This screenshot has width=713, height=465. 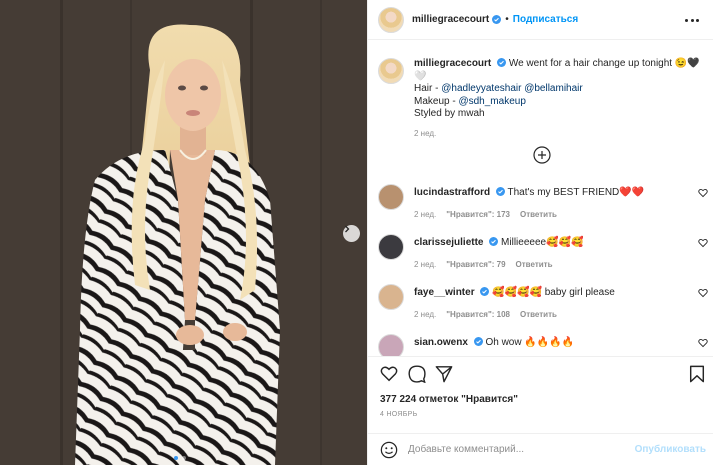 What do you see at coordinates (553, 292) in the screenshot?
I see `comment-text: 🥰🥰🥰🥰 baby girl please` at bounding box center [553, 292].